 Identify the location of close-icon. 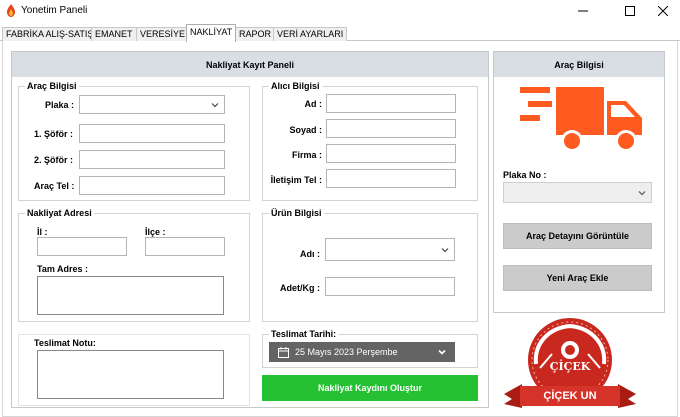
(663, 11).